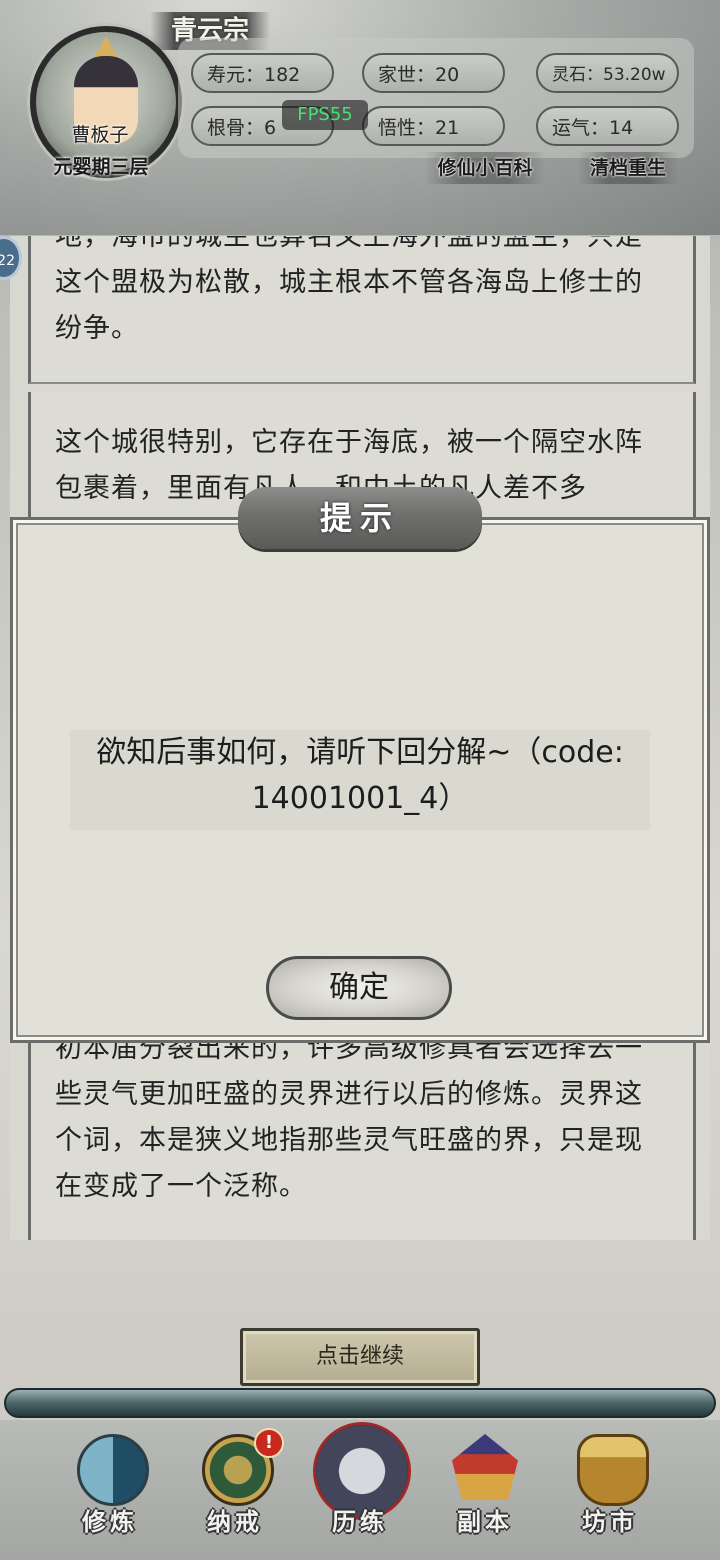 The image size is (720, 1560). I want to click on crown-icon, so click(106, 47).